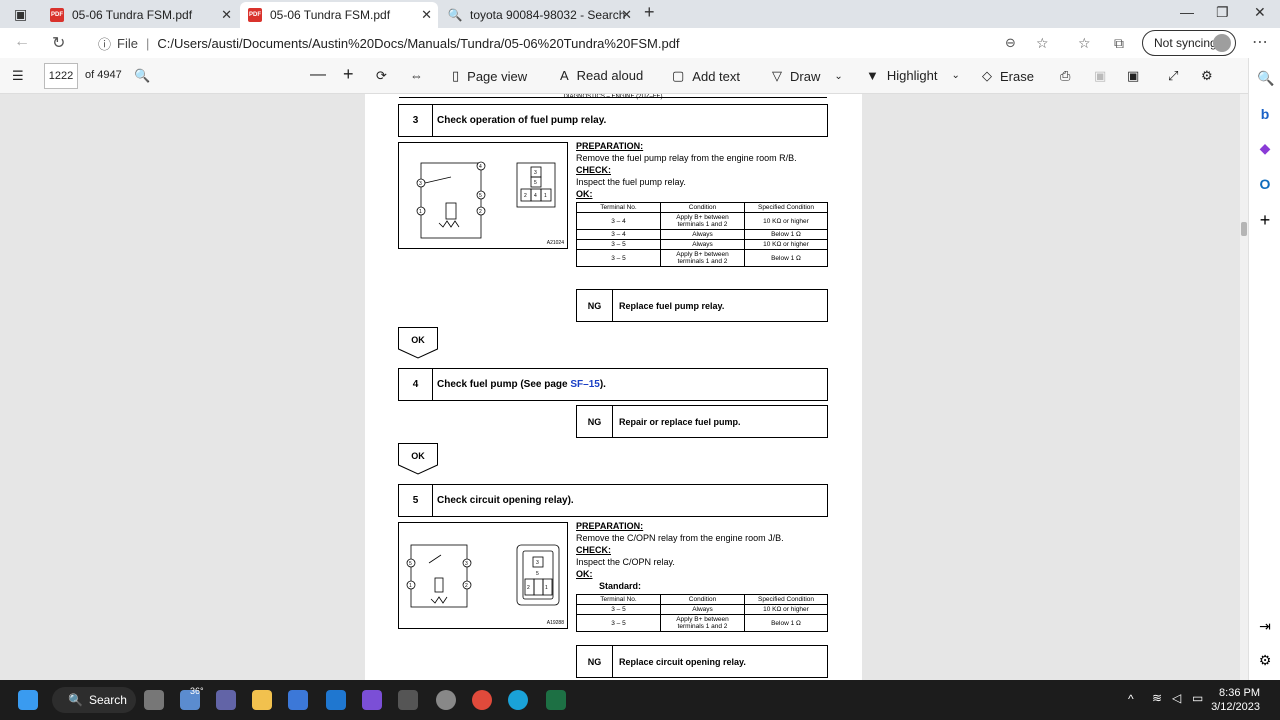  Describe the element at coordinates (466, 564) in the screenshot. I see `svg-text: 3` at that location.